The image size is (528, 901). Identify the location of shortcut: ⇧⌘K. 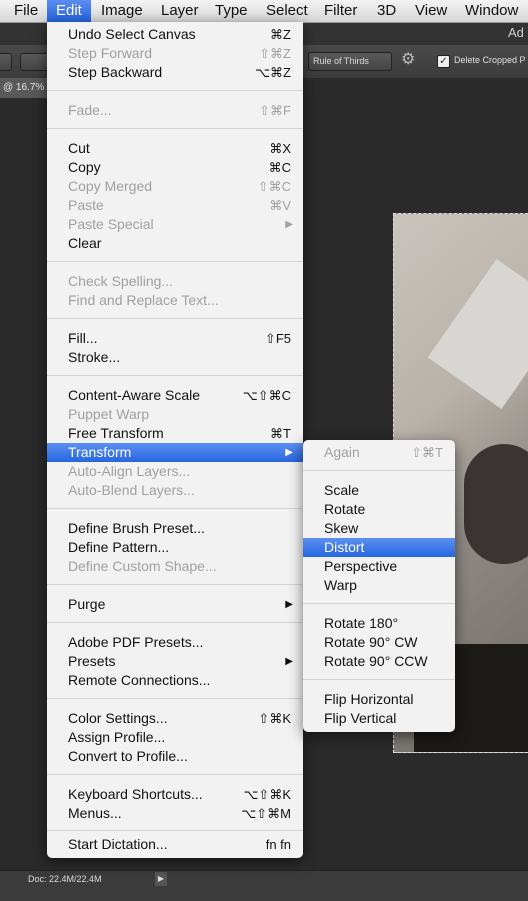
(274, 718).